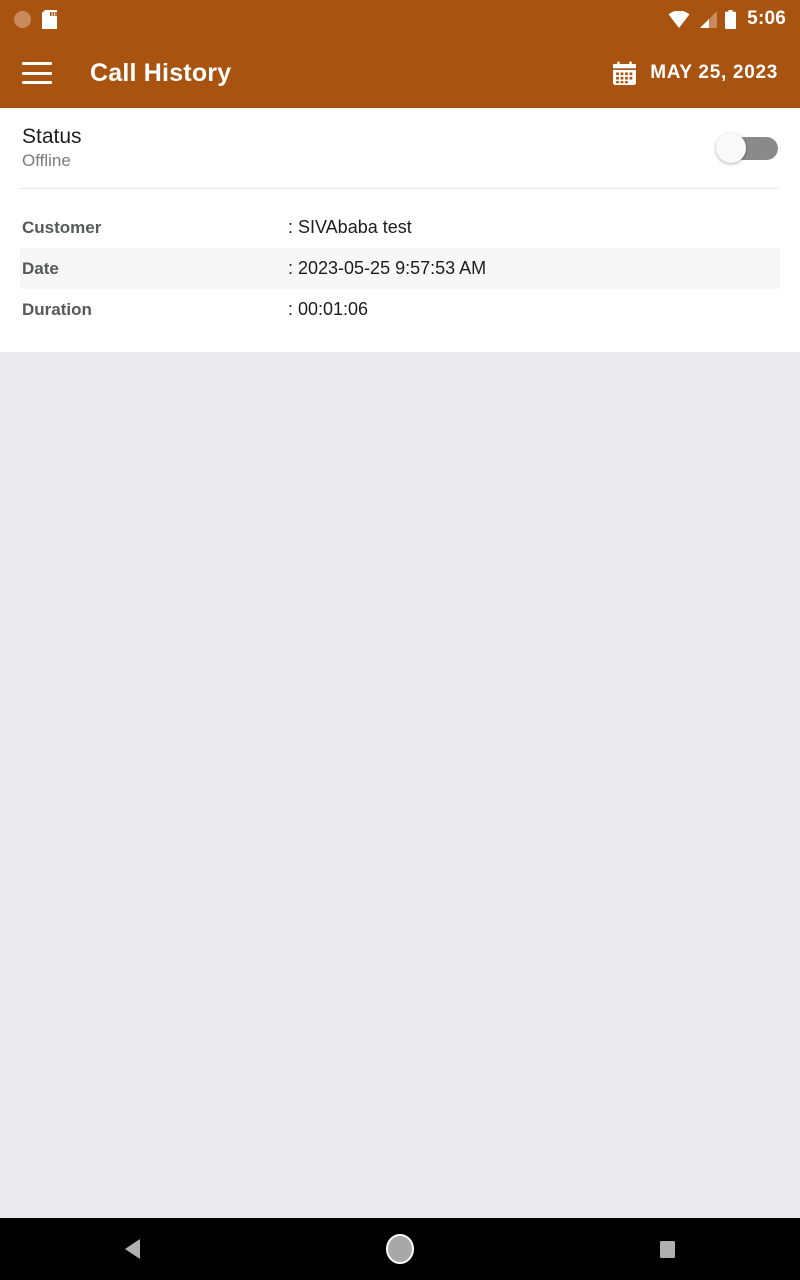  I want to click on table-row: Customer : SIVAbaba test, so click(400, 227).